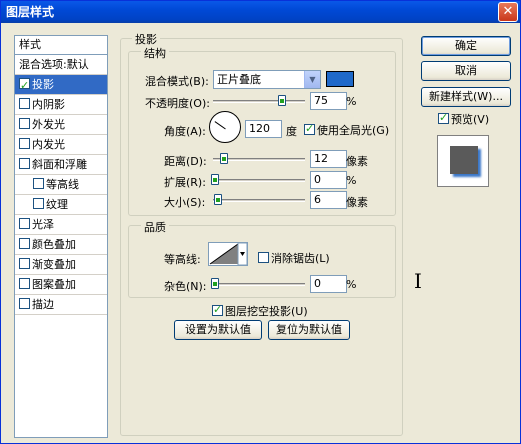 The height and width of the screenshot is (444, 521). What do you see at coordinates (215, 179) in the screenshot?
I see `spread-slider-thumb` at bounding box center [215, 179].